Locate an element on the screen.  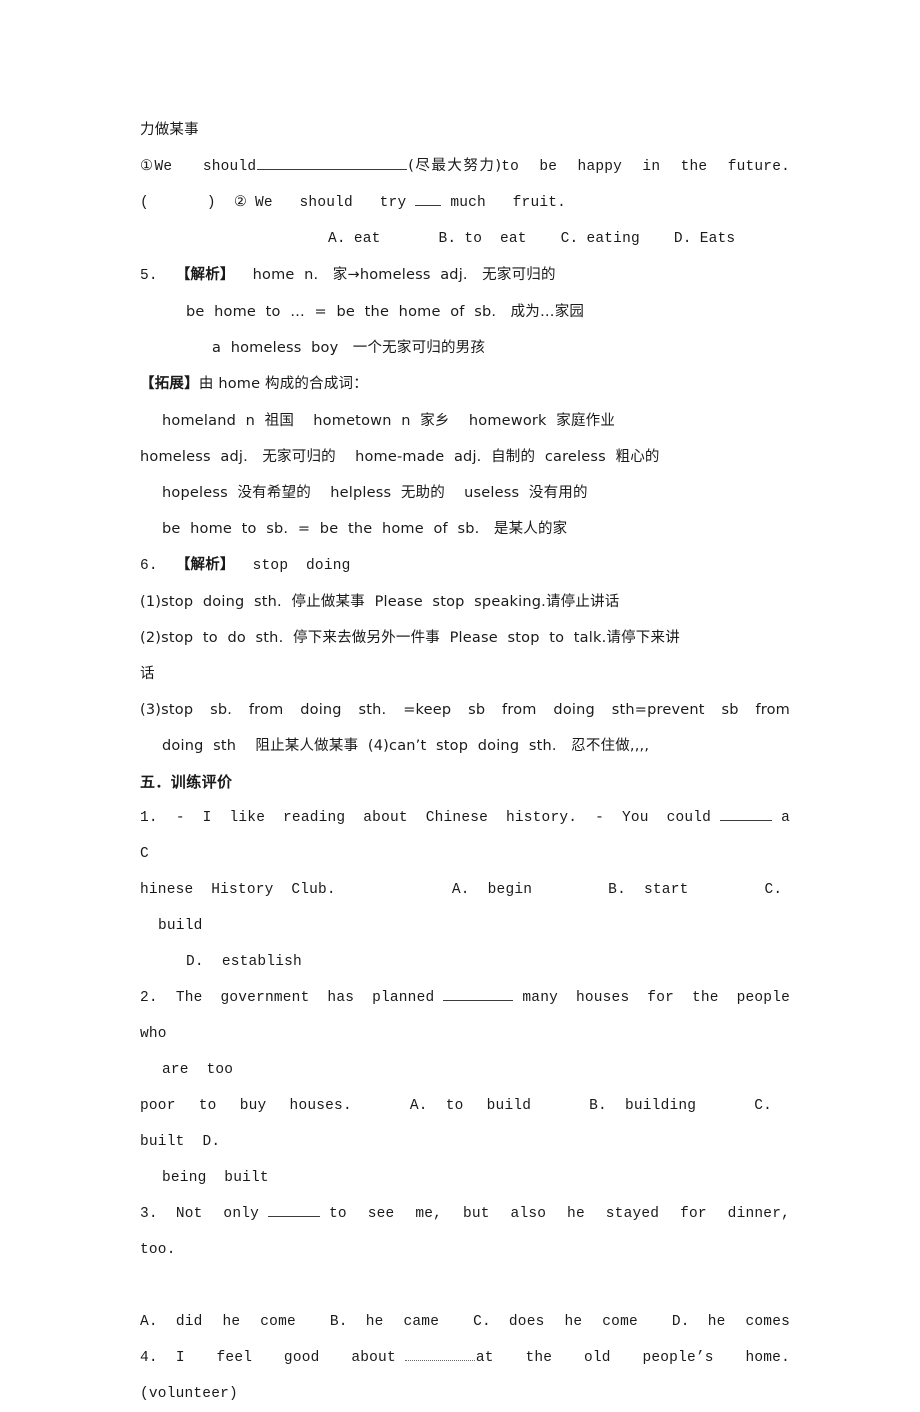
exercise-2-blank is located at coordinates (478, 994).